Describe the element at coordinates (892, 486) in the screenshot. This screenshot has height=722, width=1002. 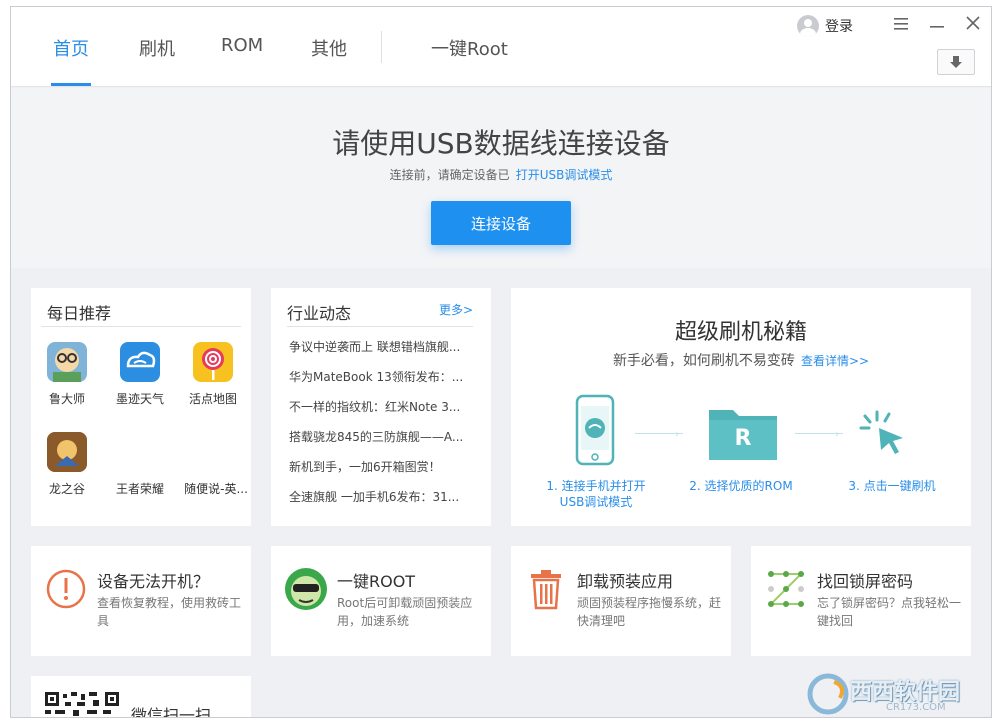
I see `step-3-label: 3. 点击一键刷机` at that location.